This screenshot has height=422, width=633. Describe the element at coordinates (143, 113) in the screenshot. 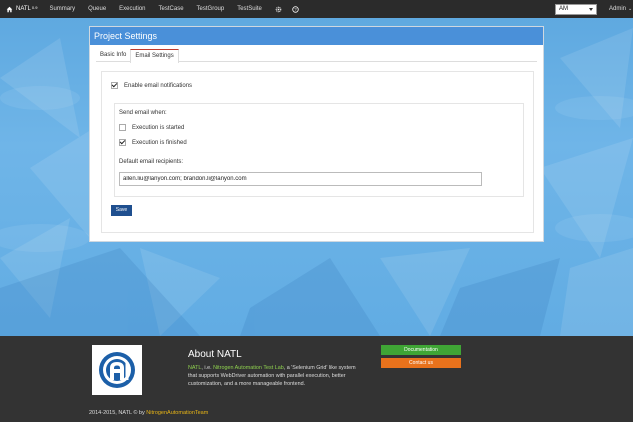

I see `send-when-label: Send email when:` at that location.